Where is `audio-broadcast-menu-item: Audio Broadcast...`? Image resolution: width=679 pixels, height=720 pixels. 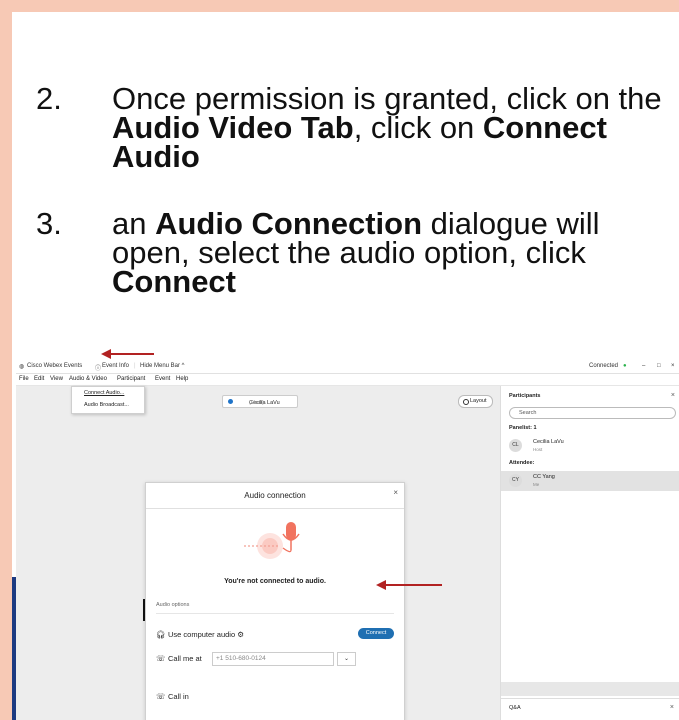 audio-broadcast-menu-item: Audio Broadcast... is located at coordinates (106, 405).